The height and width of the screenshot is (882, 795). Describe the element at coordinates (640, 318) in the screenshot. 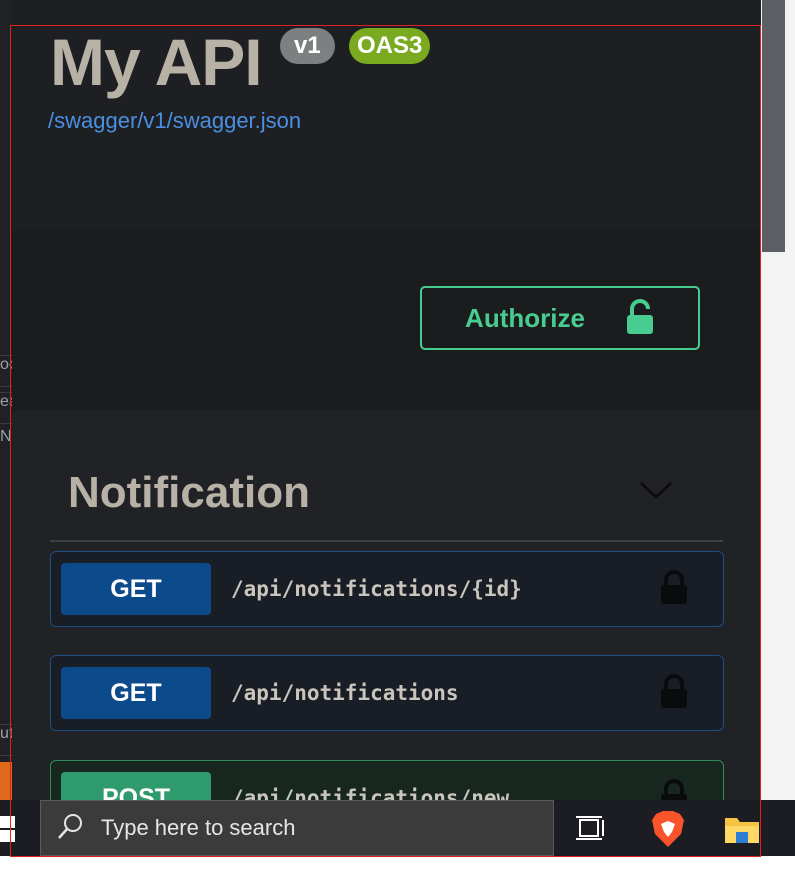

I see `unlocked-lock-icon` at that location.